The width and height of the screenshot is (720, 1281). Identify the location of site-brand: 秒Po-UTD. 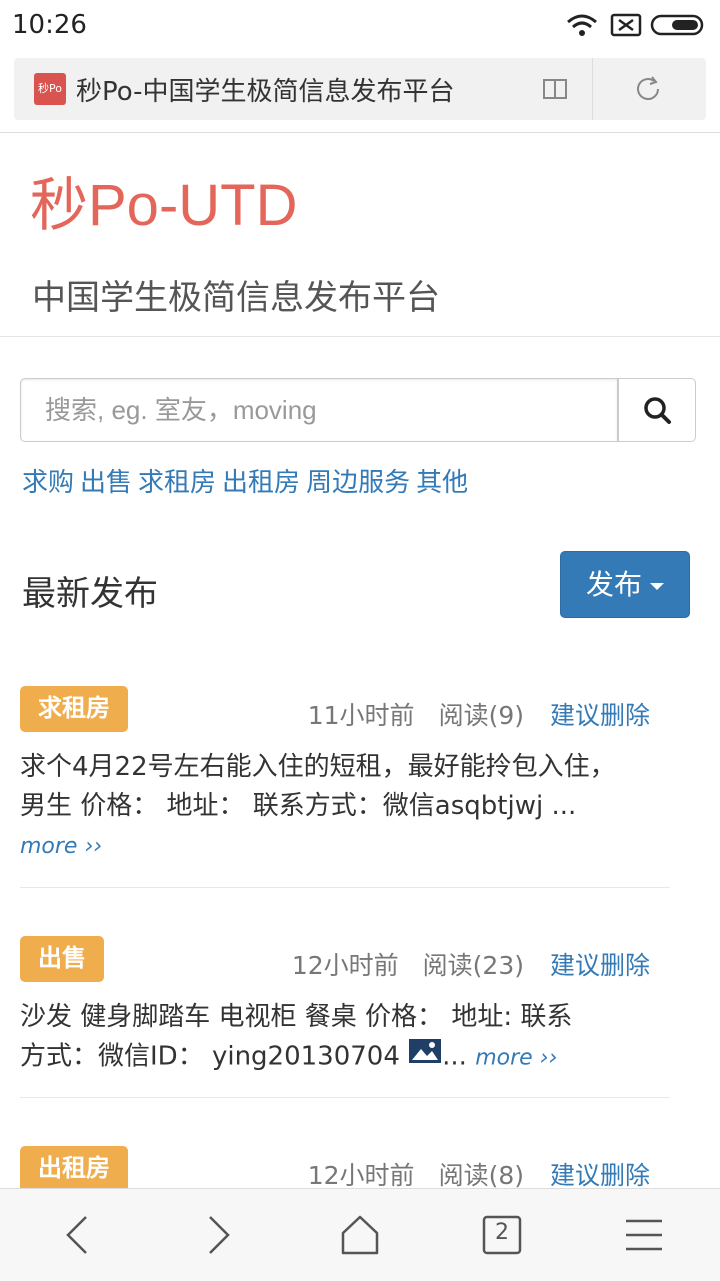
(163, 200).